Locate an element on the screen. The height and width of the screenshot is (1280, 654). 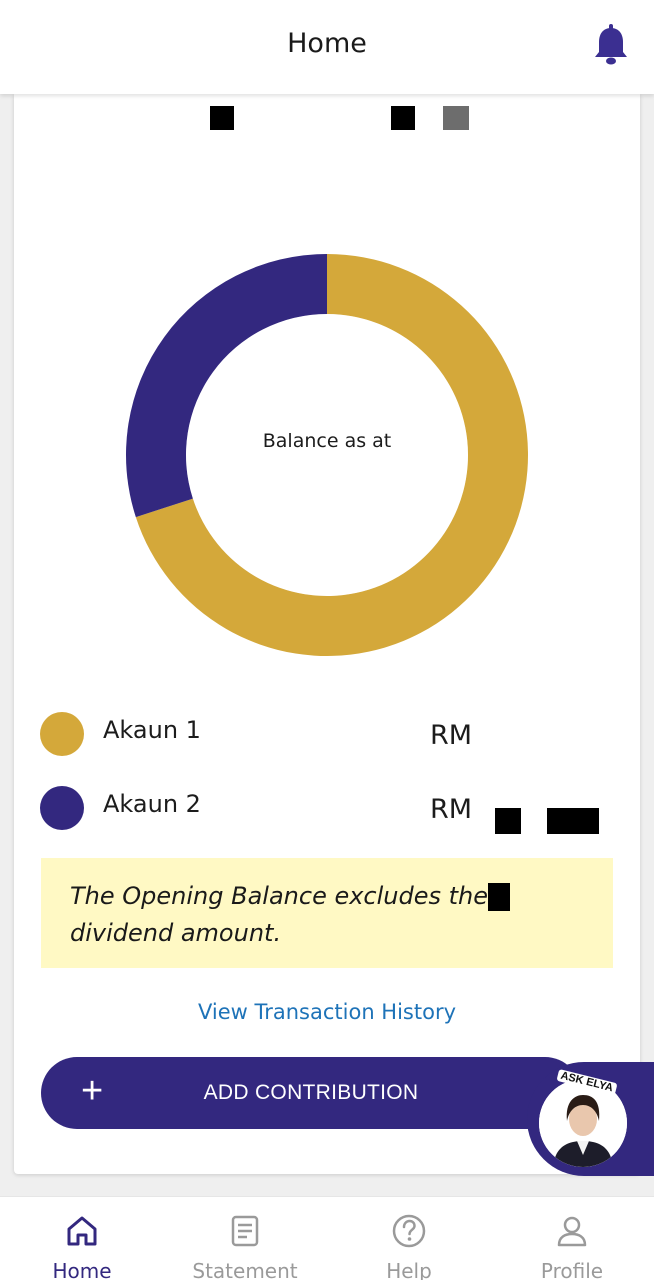
donut-hole is located at coordinates (327, 455).